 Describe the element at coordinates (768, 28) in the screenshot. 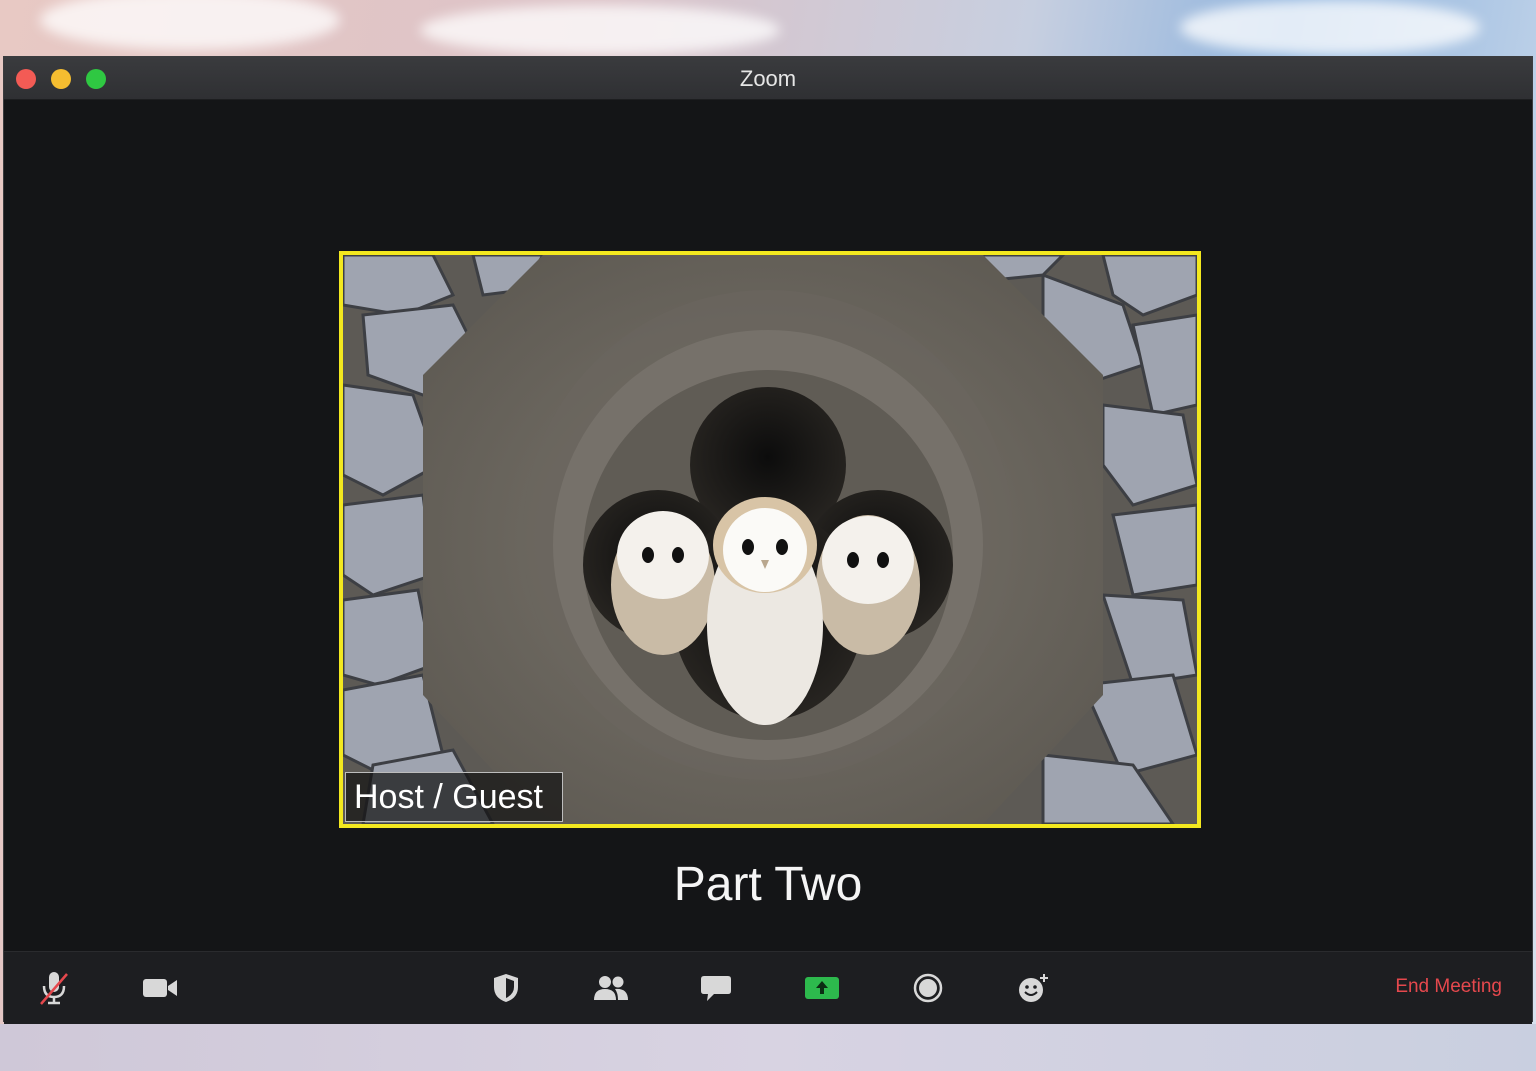

I see `desktop-wallpaper-top` at that location.